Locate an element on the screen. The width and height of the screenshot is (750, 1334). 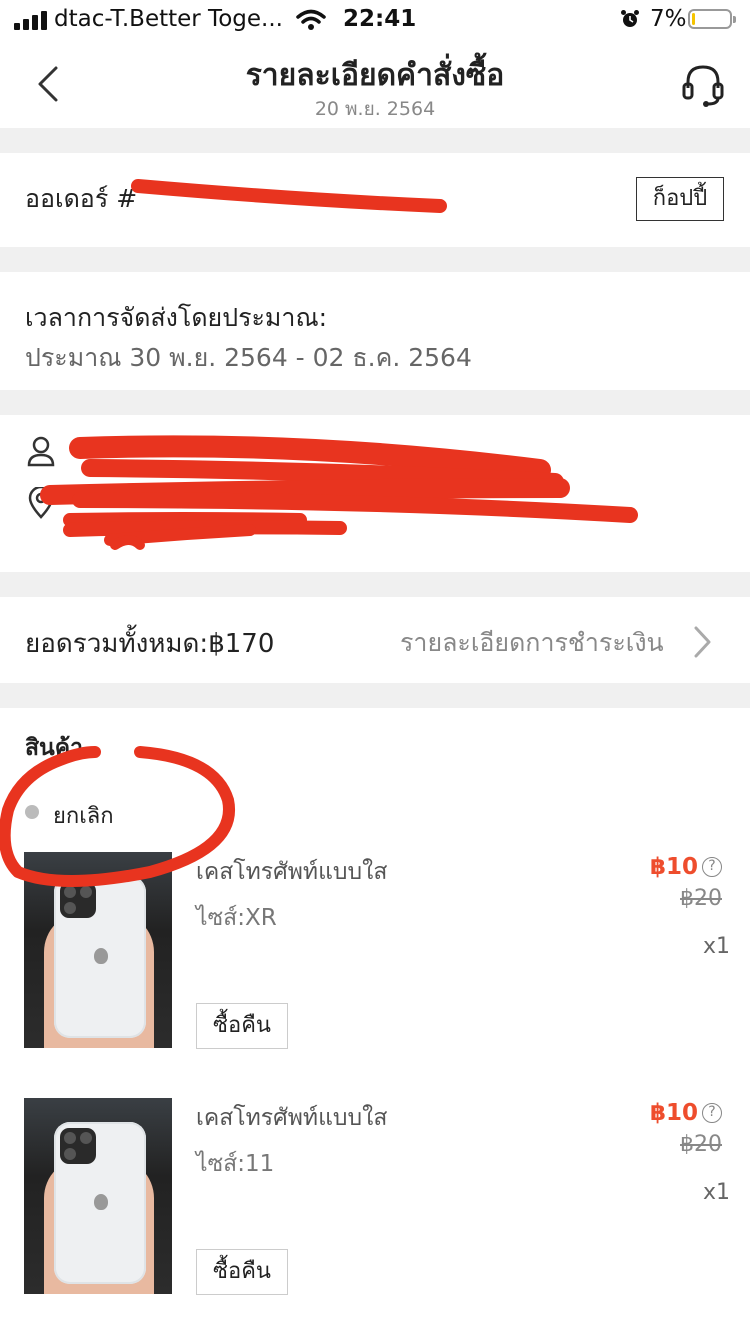
shipping-estimate-range: ประมาณ 30 พ.ย. 2564 - 02 ธ.ค. 2564 is located at coordinates (248, 357).